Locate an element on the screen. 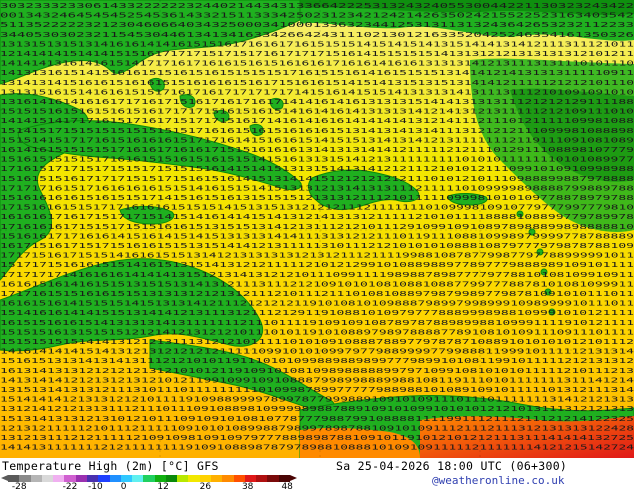 This screenshot has width=634, height=490. colorbar-tick-label: 0 is located at coordinates (123, 486).